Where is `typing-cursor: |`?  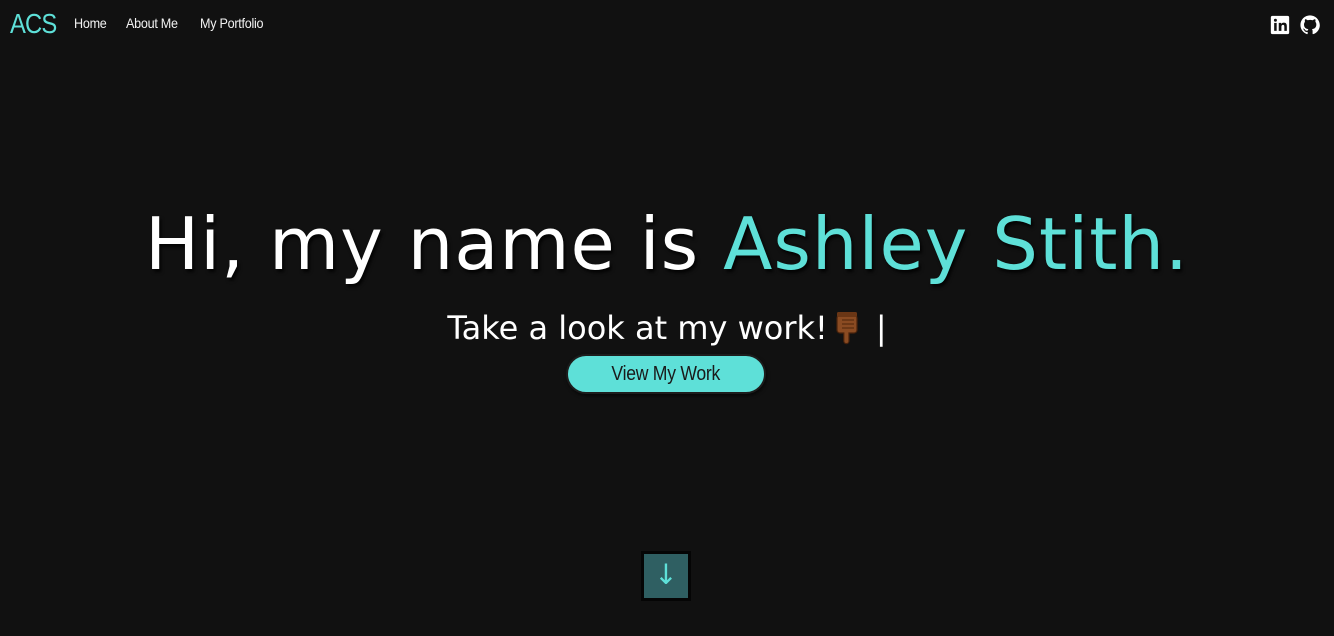 typing-cursor: | is located at coordinates (881, 328).